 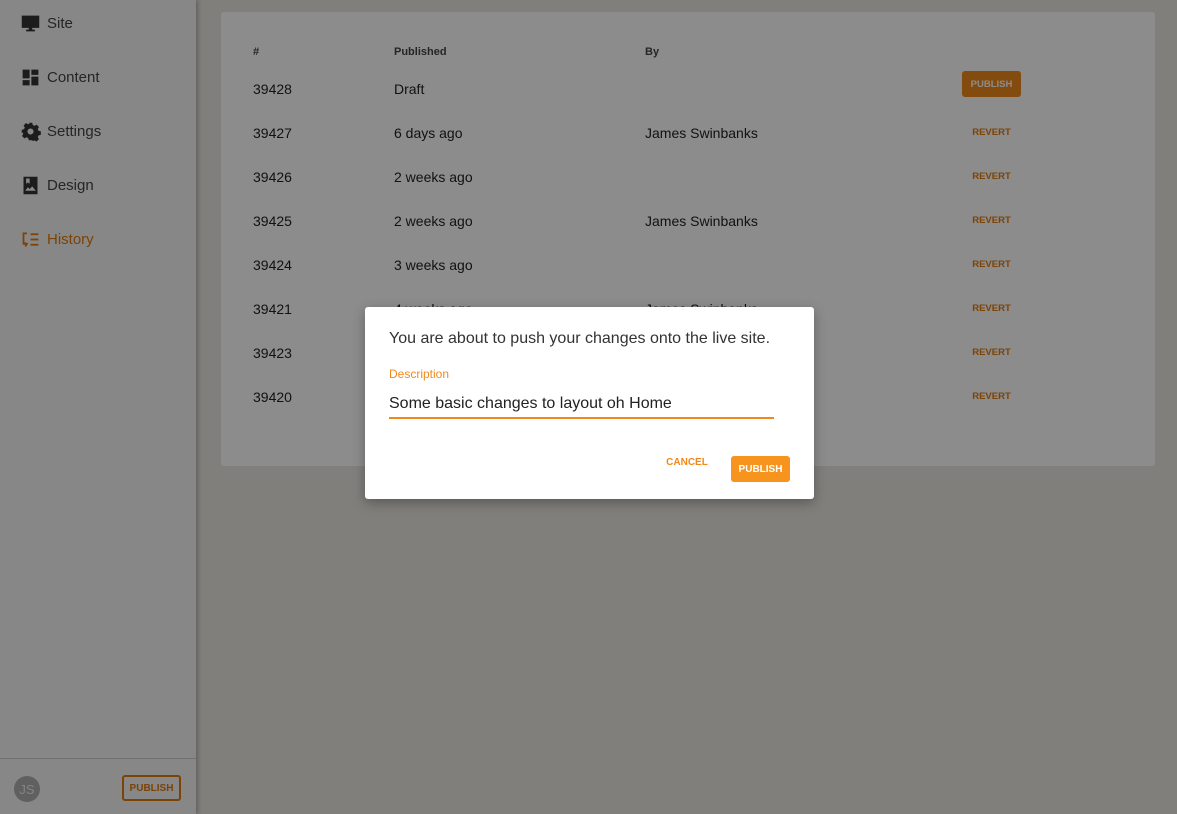 What do you see at coordinates (419, 374) in the screenshot?
I see `description-label: Description` at bounding box center [419, 374].